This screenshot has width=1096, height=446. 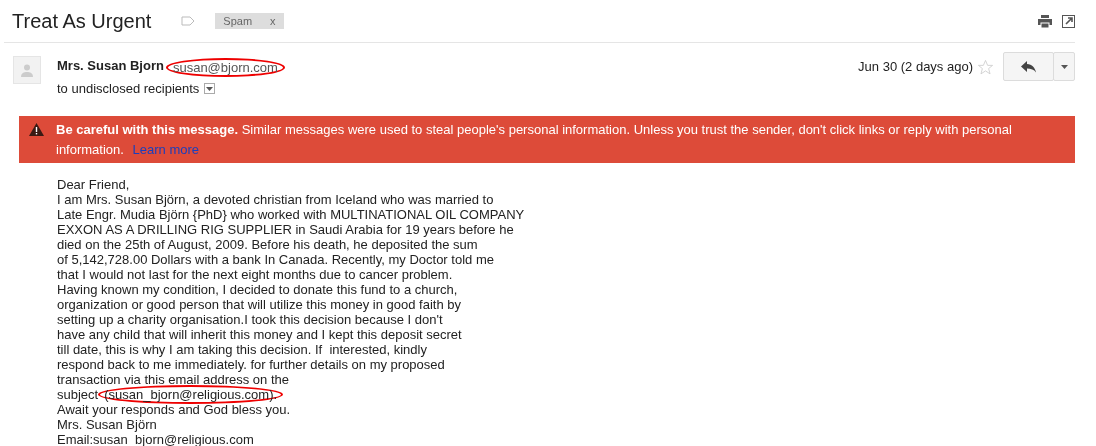 I want to click on body-text-line: Email:susan_bjorn@religious.com, so click(x=155, y=439).